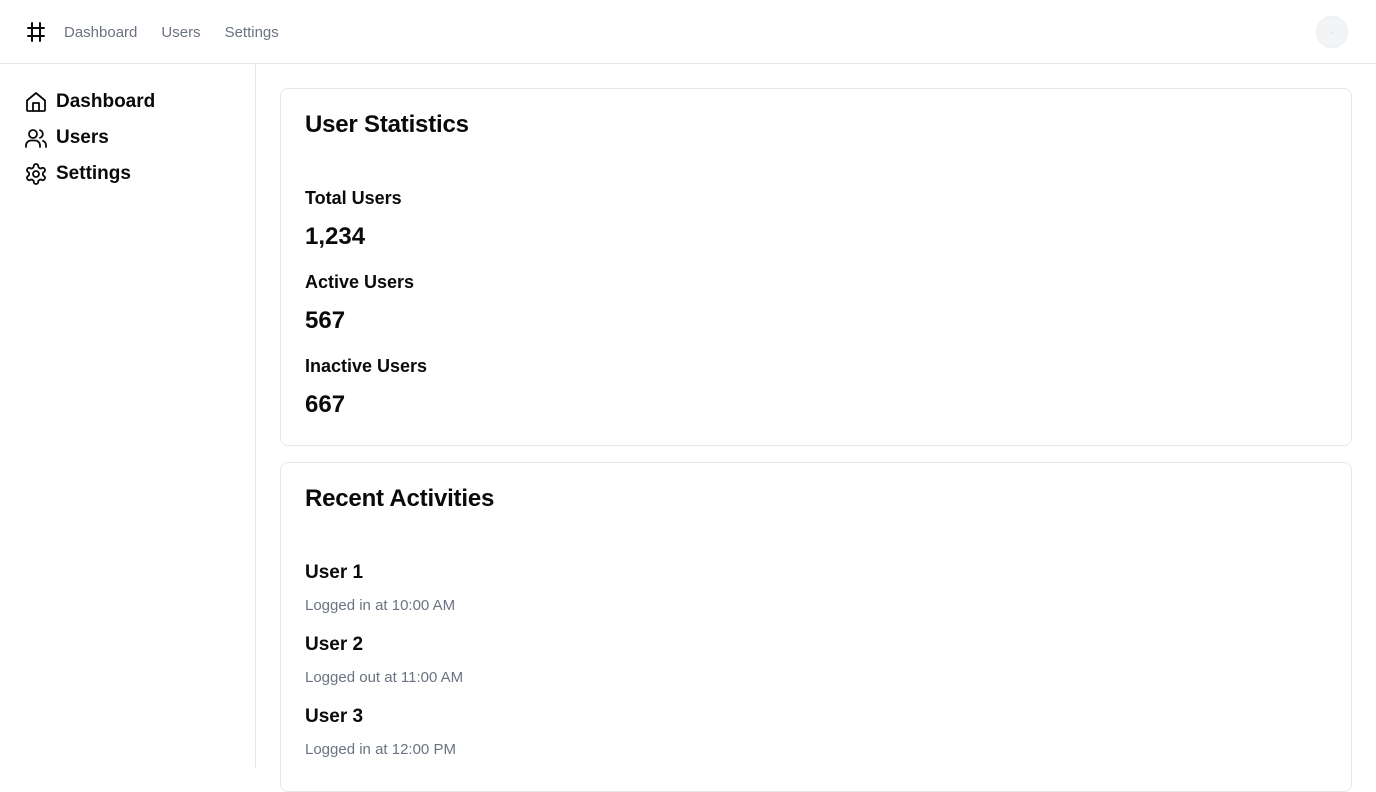  I want to click on activity-user: User 2, so click(334, 644).